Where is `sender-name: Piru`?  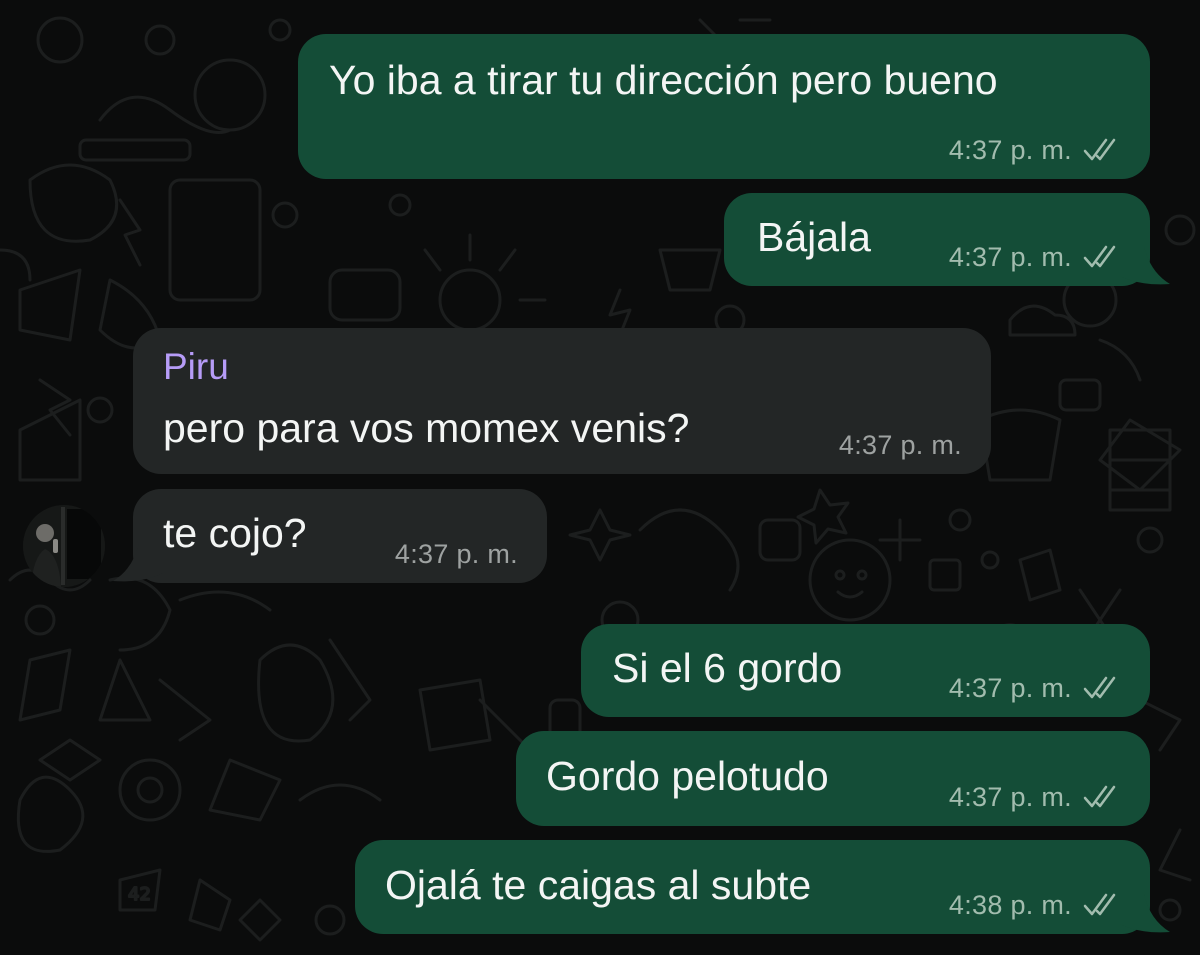
sender-name: Piru is located at coordinates (196, 367).